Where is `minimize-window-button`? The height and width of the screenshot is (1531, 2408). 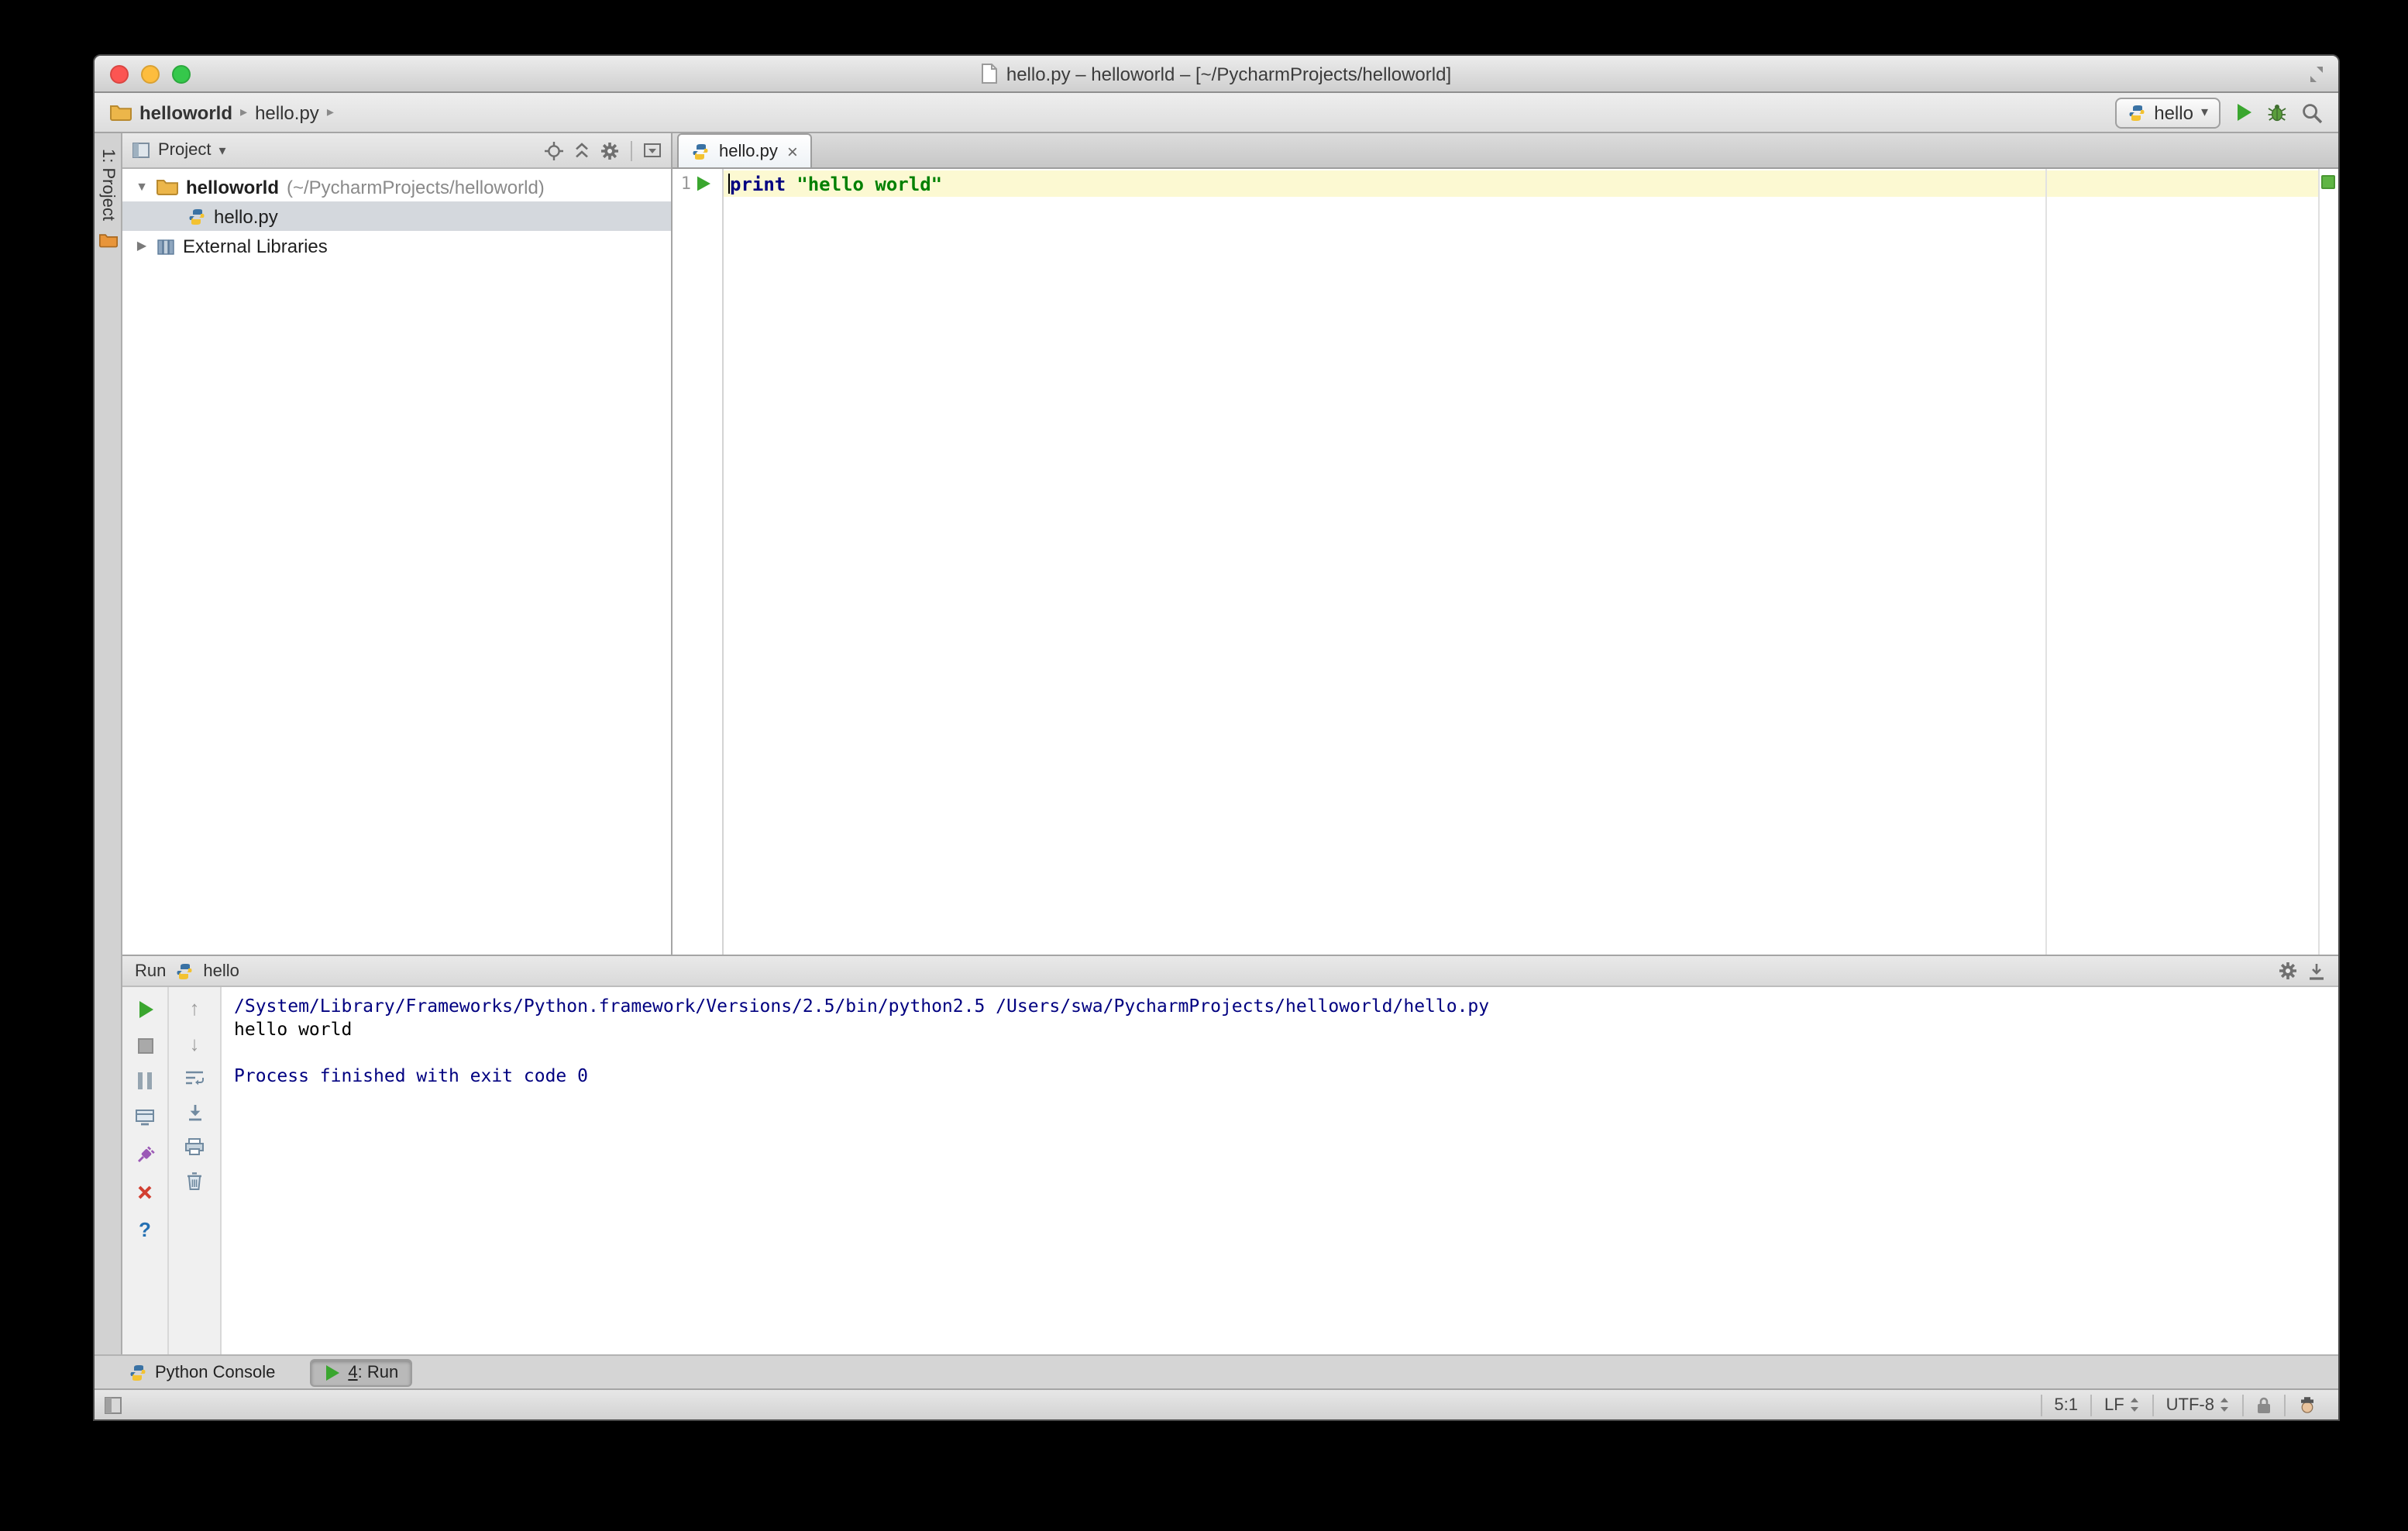 minimize-window-button is located at coordinates (150, 73).